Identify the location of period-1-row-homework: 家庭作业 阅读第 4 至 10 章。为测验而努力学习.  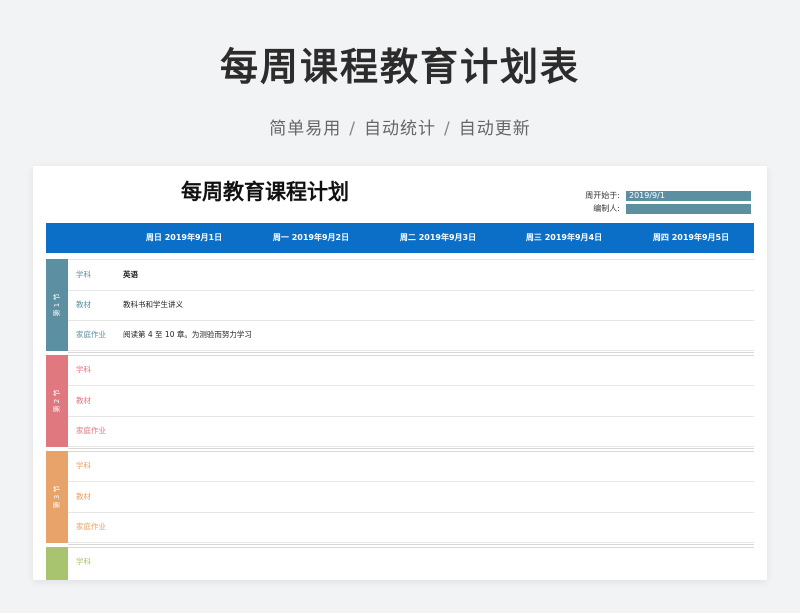
(411, 335).